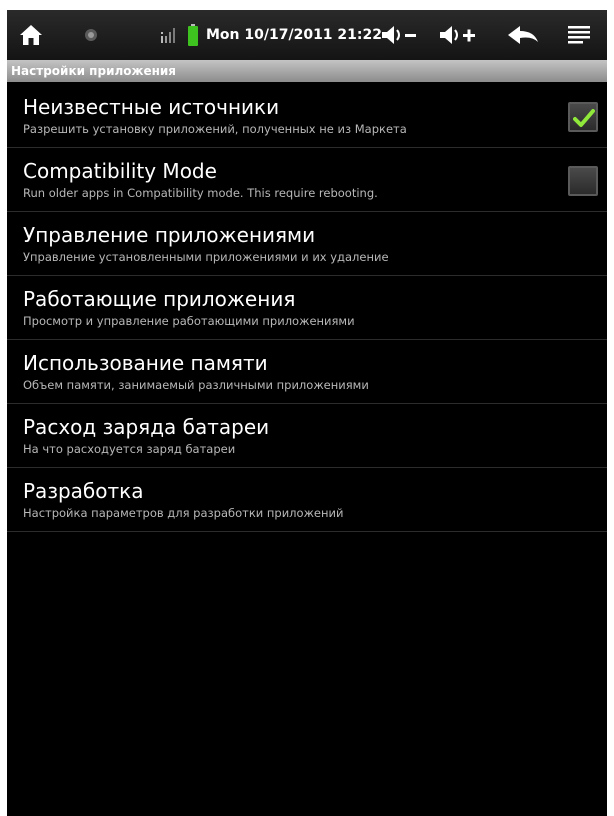 This screenshot has width=614, height=816. What do you see at coordinates (307, 71) in the screenshot?
I see `section-header: Настройки приложения` at bounding box center [307, 71].